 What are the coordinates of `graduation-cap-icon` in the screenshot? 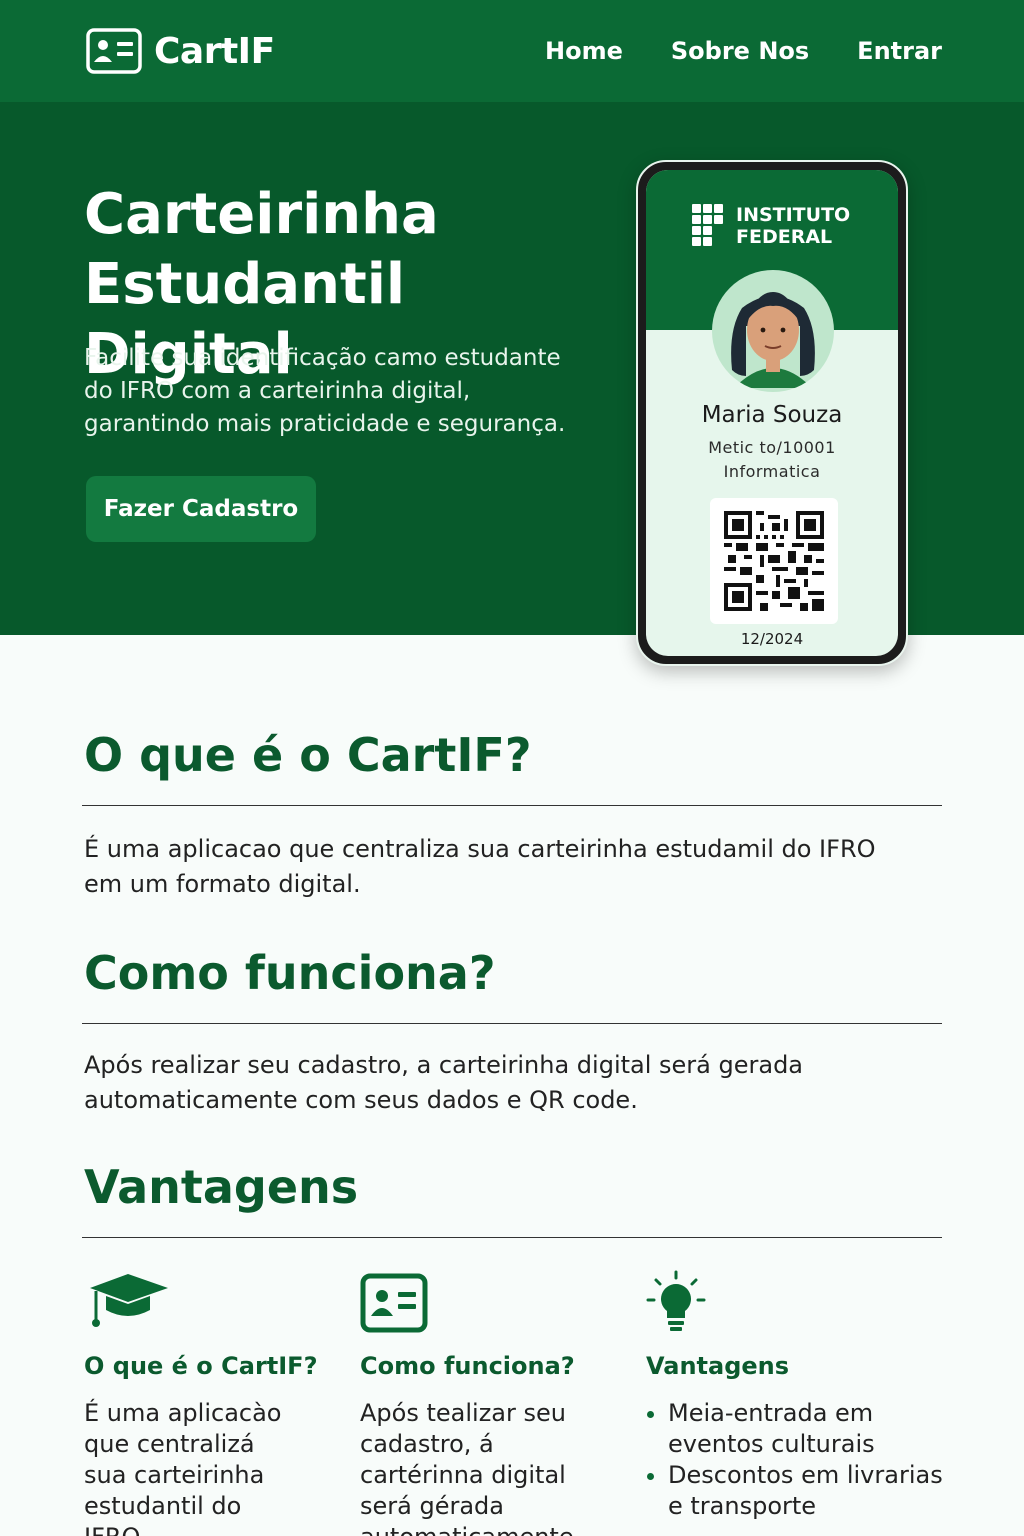 It's located at (129, 1300).